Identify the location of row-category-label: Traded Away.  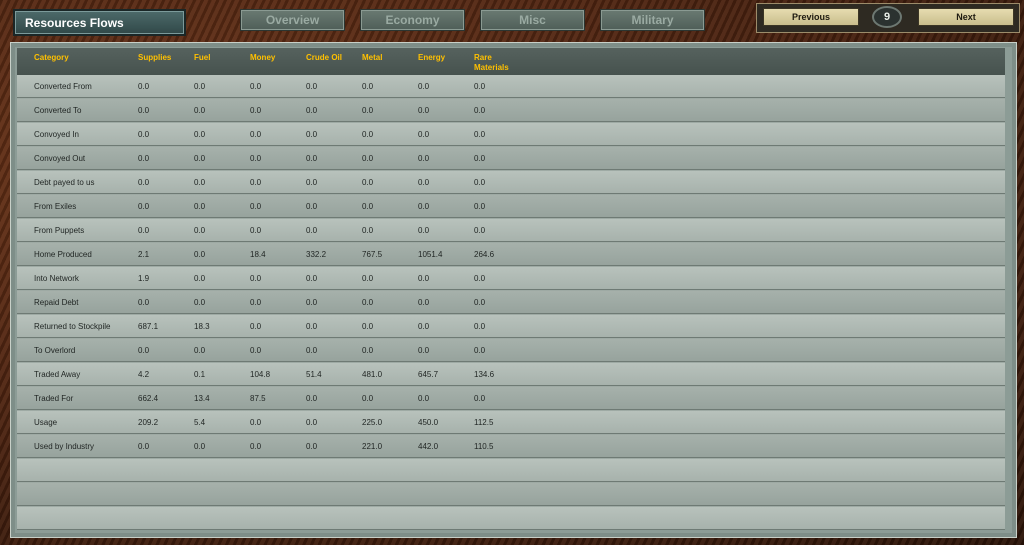
(57, 374).